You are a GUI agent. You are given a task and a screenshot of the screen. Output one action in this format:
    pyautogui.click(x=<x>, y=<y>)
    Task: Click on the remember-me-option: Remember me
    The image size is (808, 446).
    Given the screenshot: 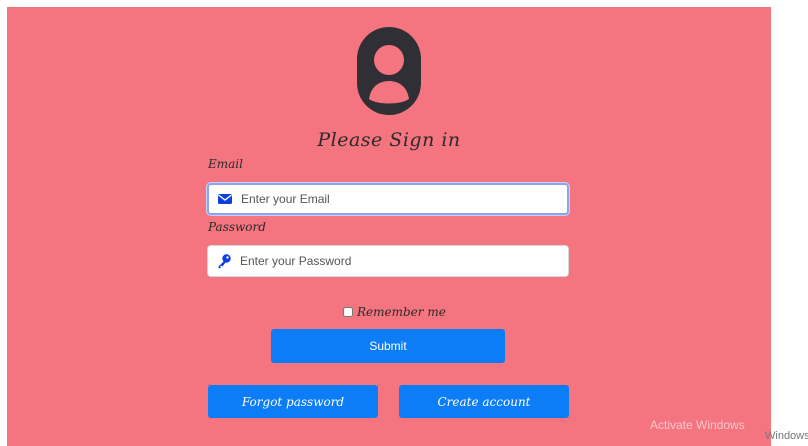 What is the action you would take?
    pyautogui.click(x=394, y=312)
    